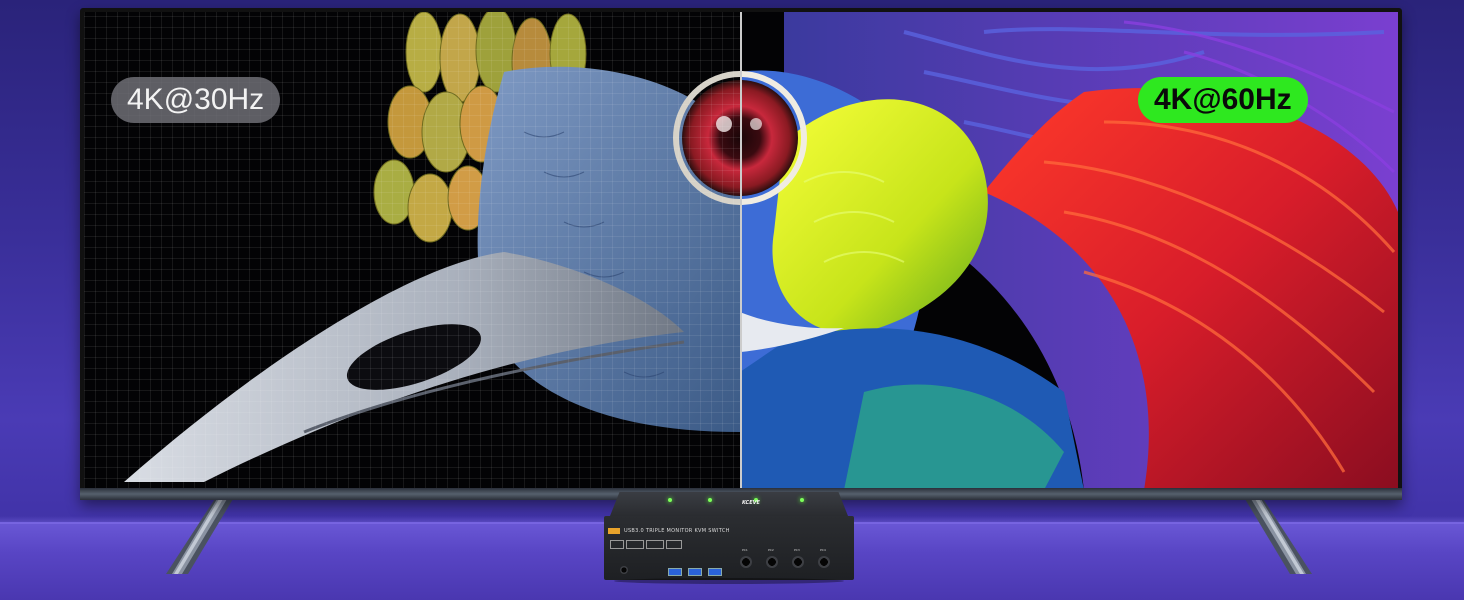  Describe the element at coordinates (798, 562) in the screenshot. I see `pc3-button` at that location.